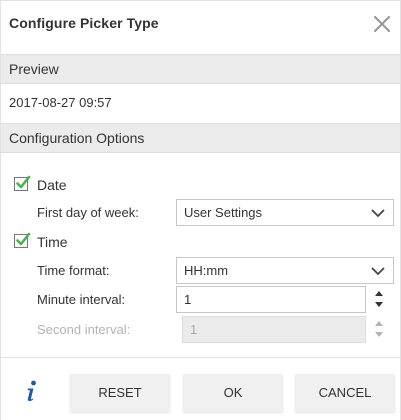 This screenshot has width=401, height=420. What do you see at coordinates (200, 25) in the screenshot?
I see `dialog-titlebar: Configure Picker Type` at bounding box center [200, 25].